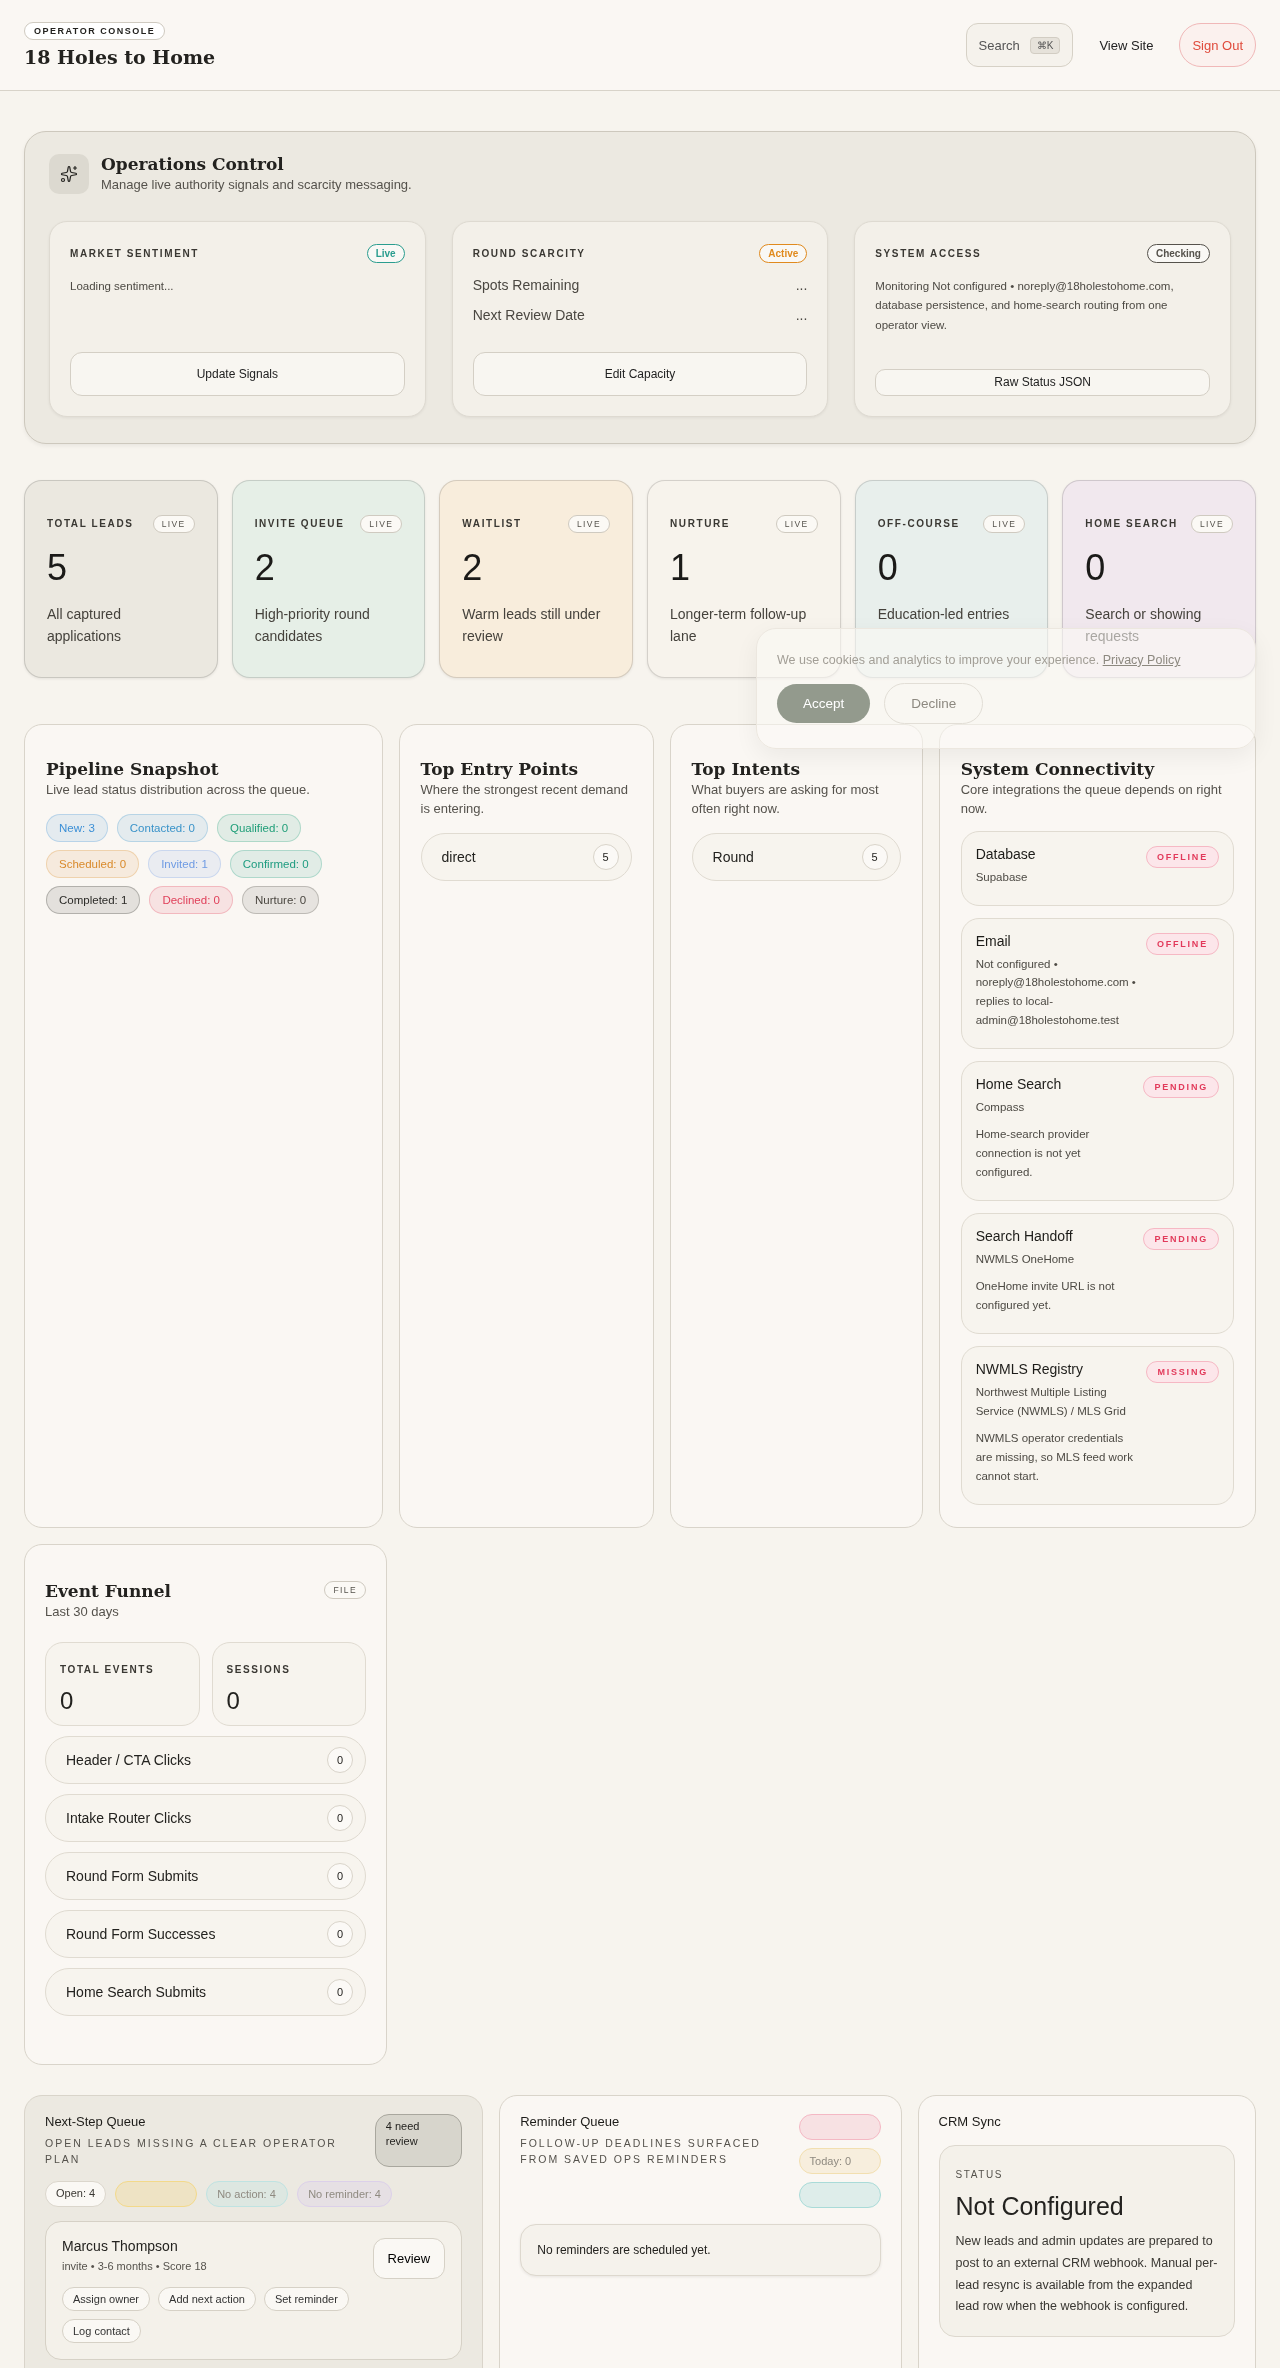  I want to click on panel-subtitle: Live lead status distribution across the queue., so click(178, 789).